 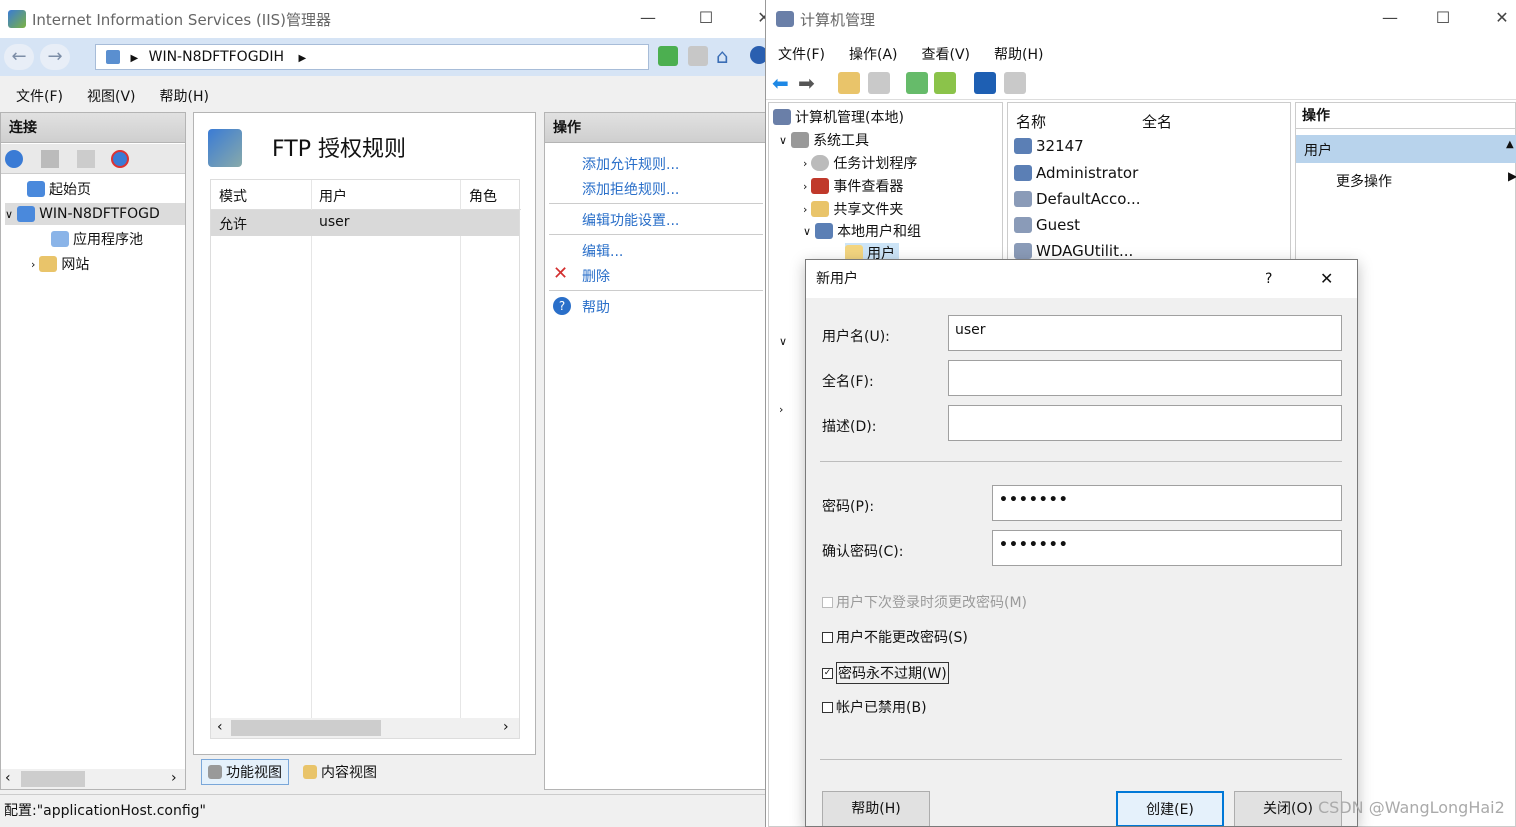 What do you see at coordinates (1145, 423) in the screenshot?
I see `description-input` at bounding box center [1145, 423].